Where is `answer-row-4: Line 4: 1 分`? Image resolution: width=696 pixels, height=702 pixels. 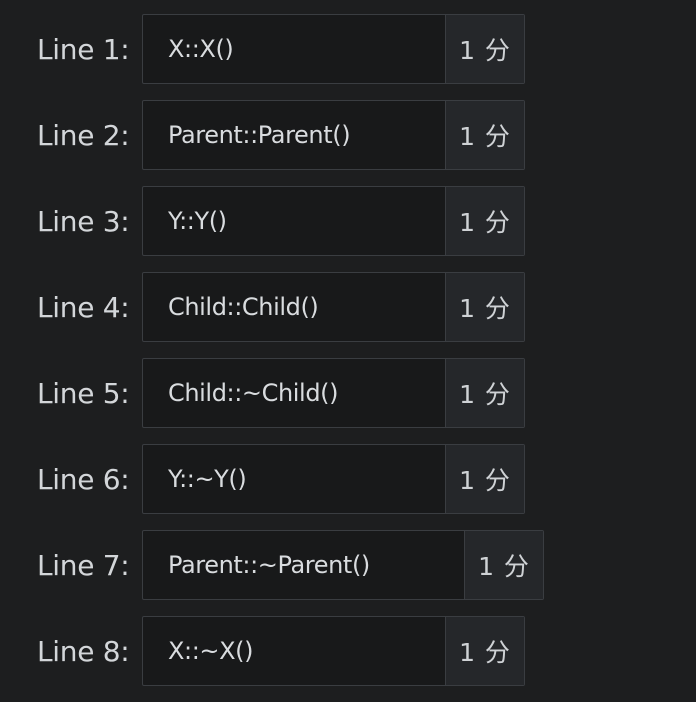
answer-row-4: Line 4: 1 分 is located at coordinates (348, 307).